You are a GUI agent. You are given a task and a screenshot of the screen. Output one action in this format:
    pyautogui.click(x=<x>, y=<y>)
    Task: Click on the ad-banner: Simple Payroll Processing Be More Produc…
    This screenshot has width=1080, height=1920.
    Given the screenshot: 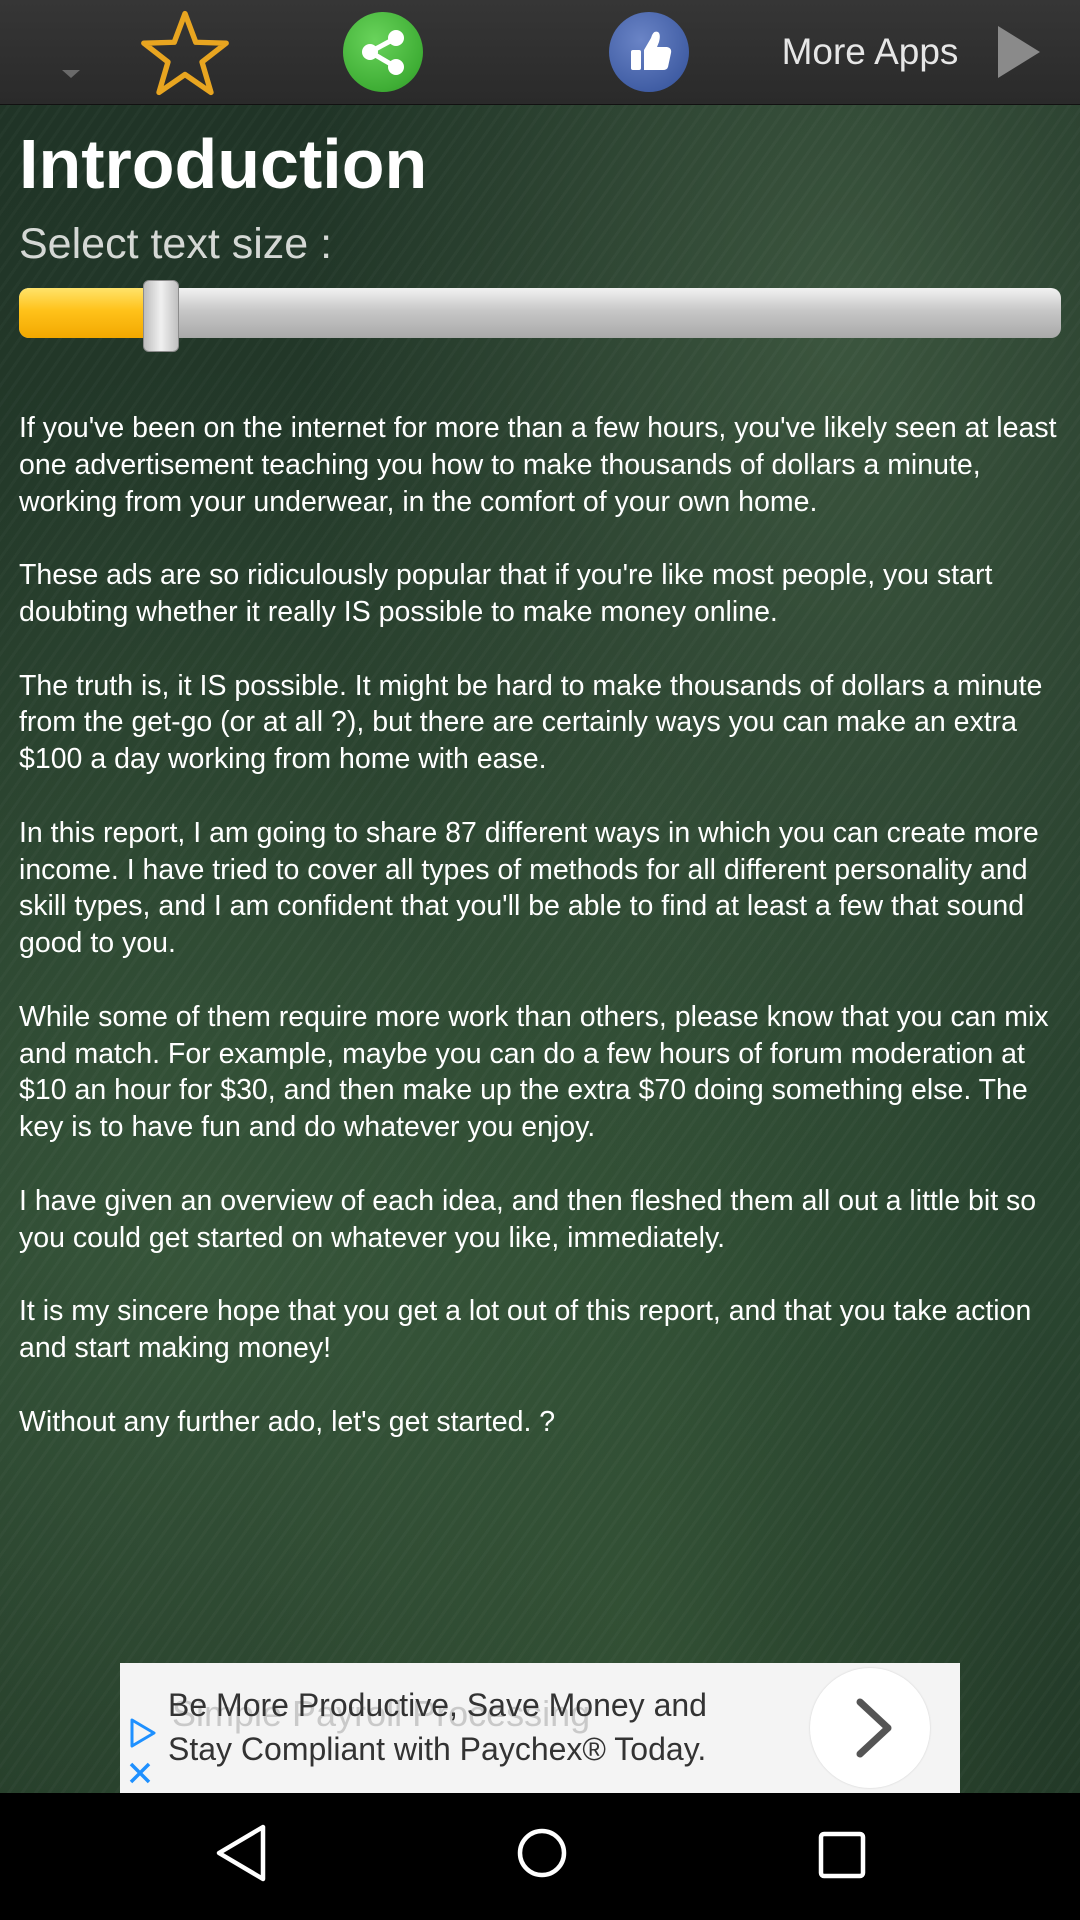 What is the action you would take?
    pyautogui.click(x=540, y=1728)
    